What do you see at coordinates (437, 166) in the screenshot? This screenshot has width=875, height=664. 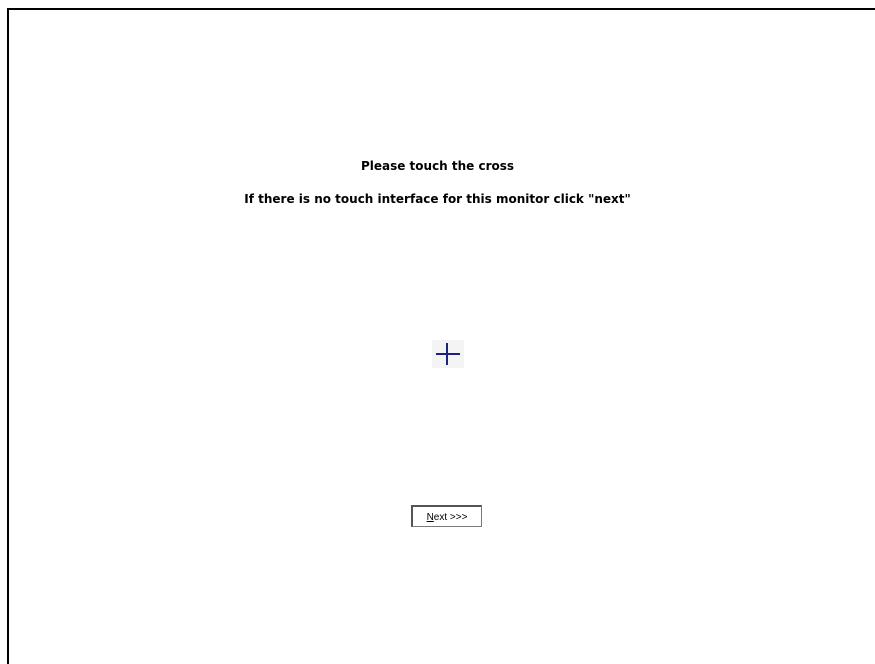 I see `instruction-primary: Please touch the cross` at bounding box center [437, 166].